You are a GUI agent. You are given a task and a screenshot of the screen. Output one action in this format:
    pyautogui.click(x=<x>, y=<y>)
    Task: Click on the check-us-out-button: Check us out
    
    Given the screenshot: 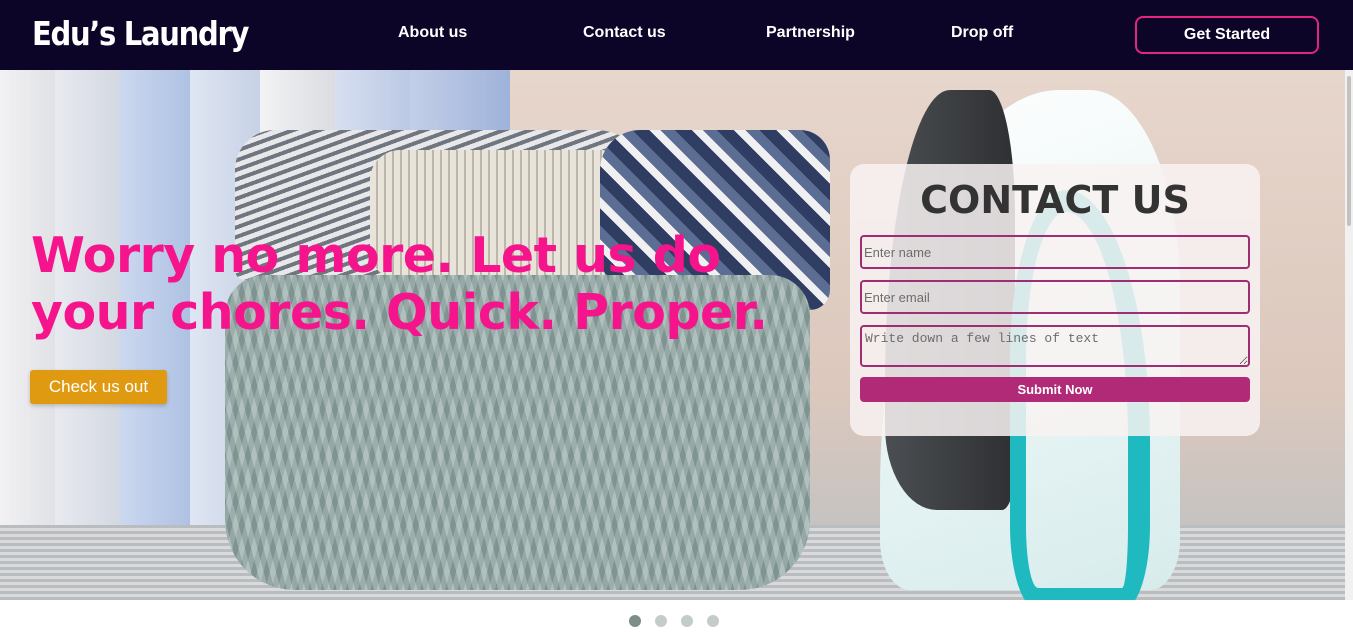 What is the action you would take?
    pyautogui.click(x=98, y=387)
    